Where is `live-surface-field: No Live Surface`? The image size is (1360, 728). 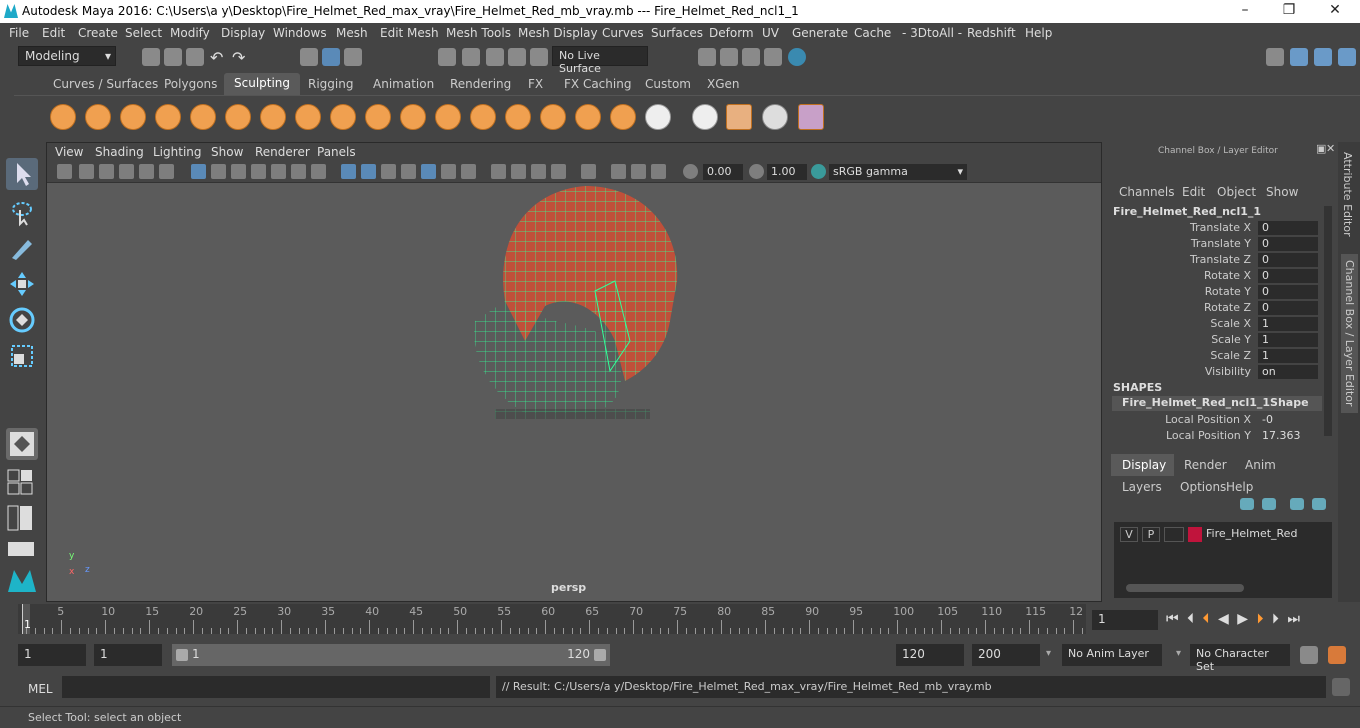
live-surface-field: No Live Surface is located at coordinates (600, 60).